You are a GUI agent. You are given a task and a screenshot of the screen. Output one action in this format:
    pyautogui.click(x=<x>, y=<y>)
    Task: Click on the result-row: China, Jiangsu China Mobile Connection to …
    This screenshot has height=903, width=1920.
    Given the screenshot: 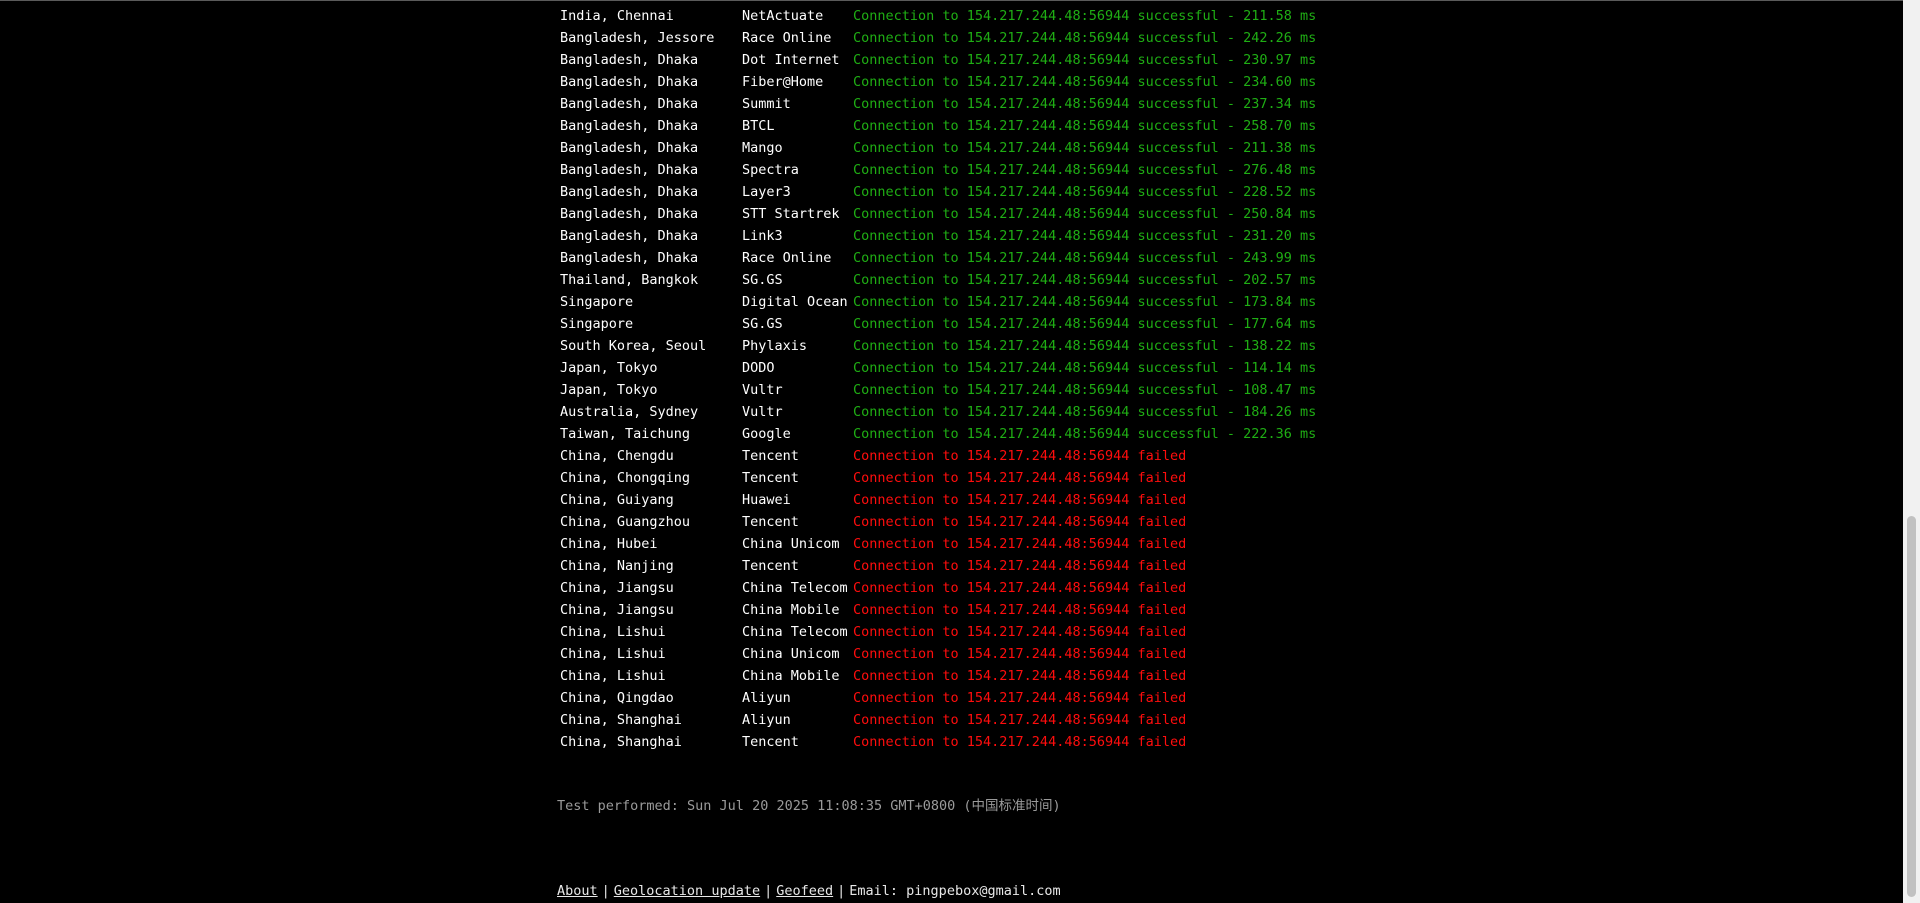 What is the action you would take?
    pyautogui.click(x=938, y=610)
    